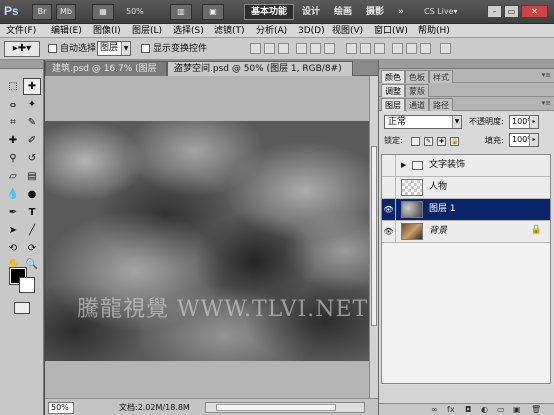 Image resolution: width=554 pixels, height=415 pixels. Describe the element at coordinates (255, 48) in the screenshot. I see `align-top-icon` at that location.